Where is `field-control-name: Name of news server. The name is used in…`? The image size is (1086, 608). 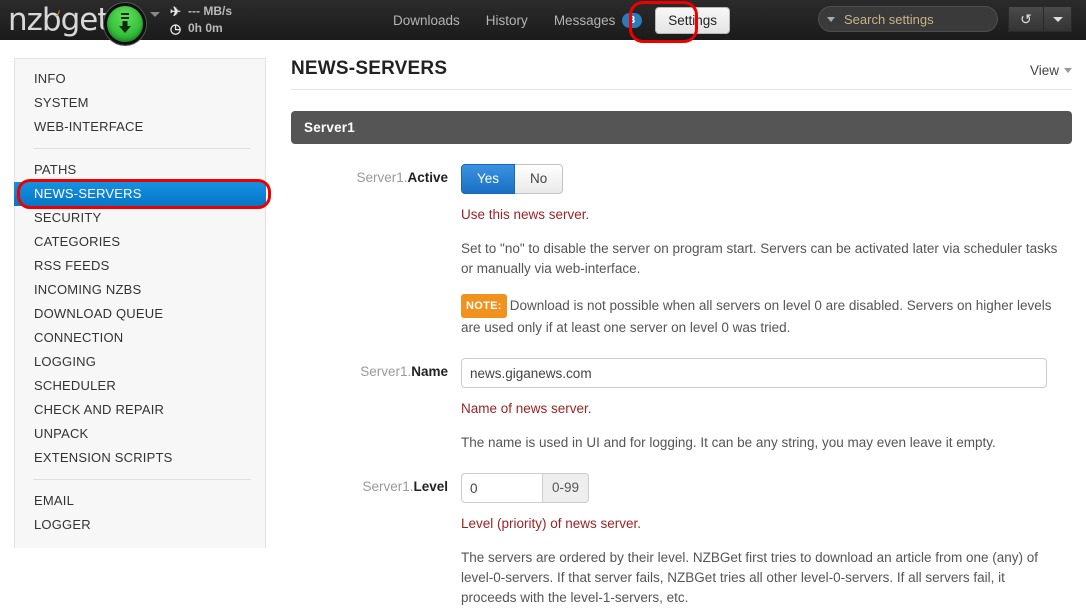
field-control-name: Name of news server. The name is used in… is located at coordinates (766, 405).